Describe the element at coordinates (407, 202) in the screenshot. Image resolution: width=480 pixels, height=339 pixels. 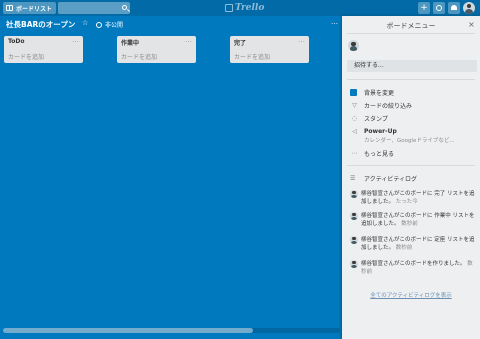
I see `activity-time: たった今` at that location.